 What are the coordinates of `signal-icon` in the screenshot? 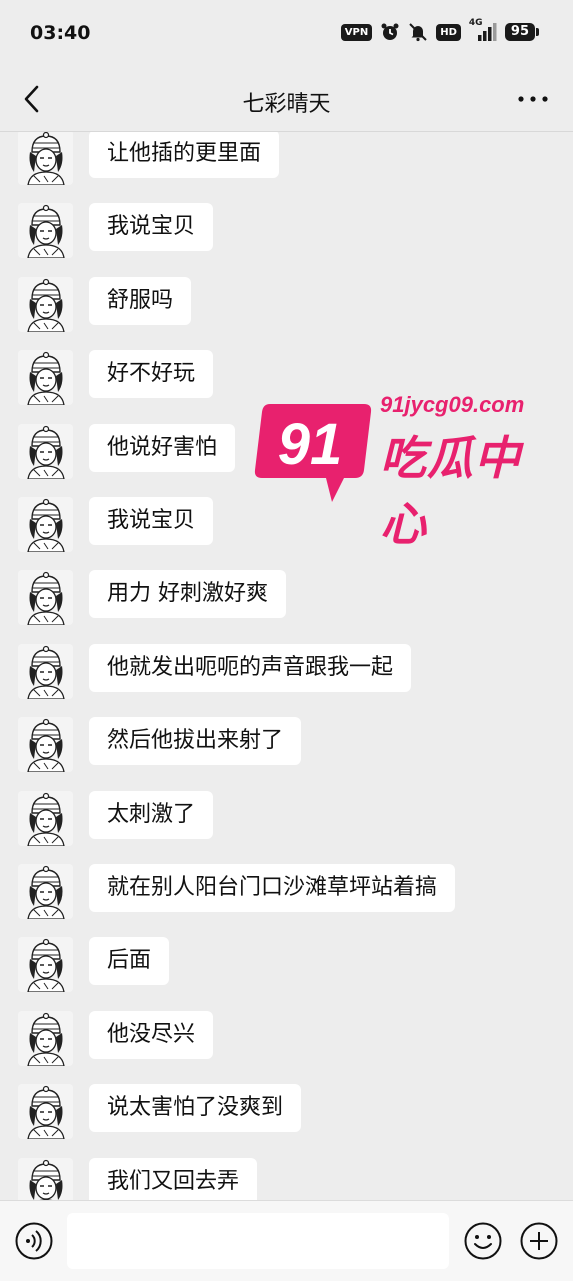 It's located at (487, 32).